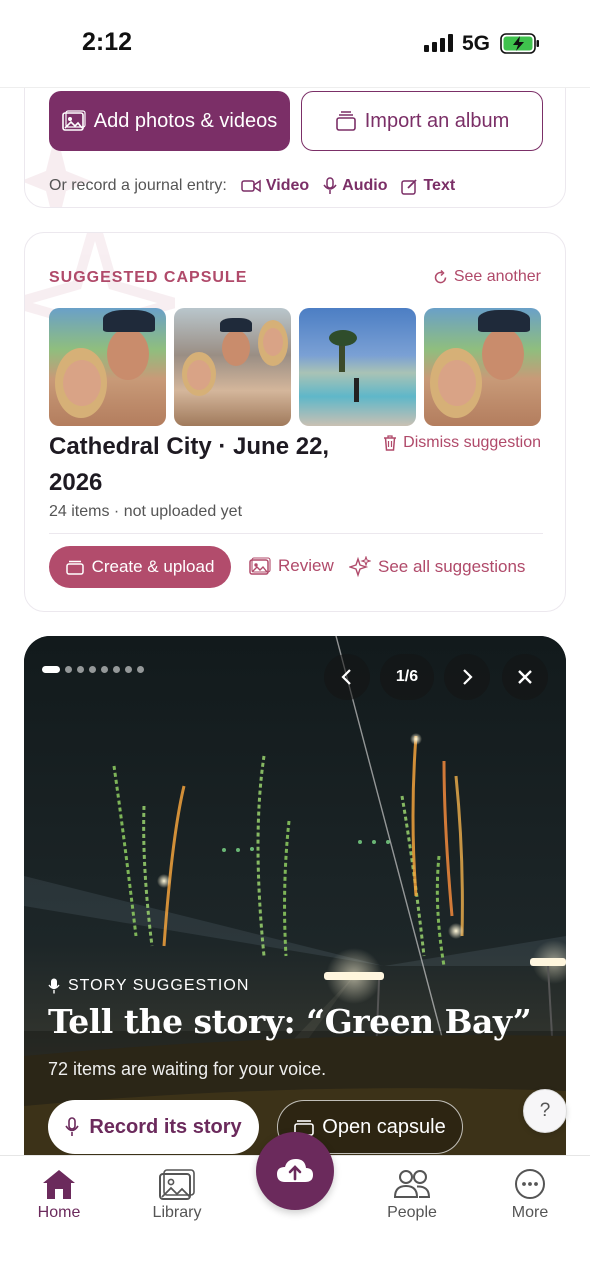  I want to click on divider, so click(296, 533).